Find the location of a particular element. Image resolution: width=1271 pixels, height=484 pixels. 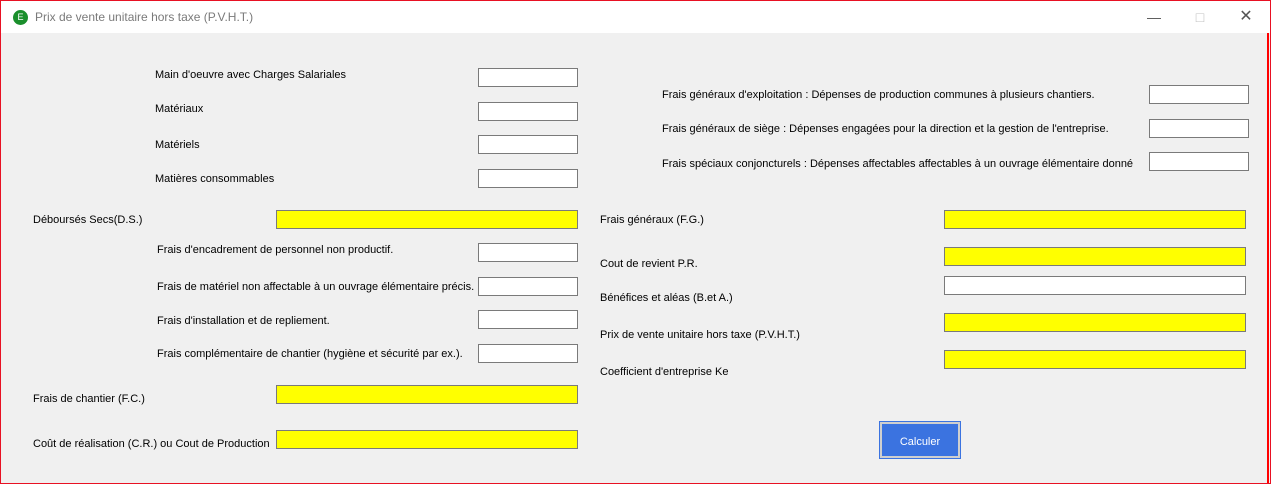

frais-chantier-field is located at coordinates (427, 394).